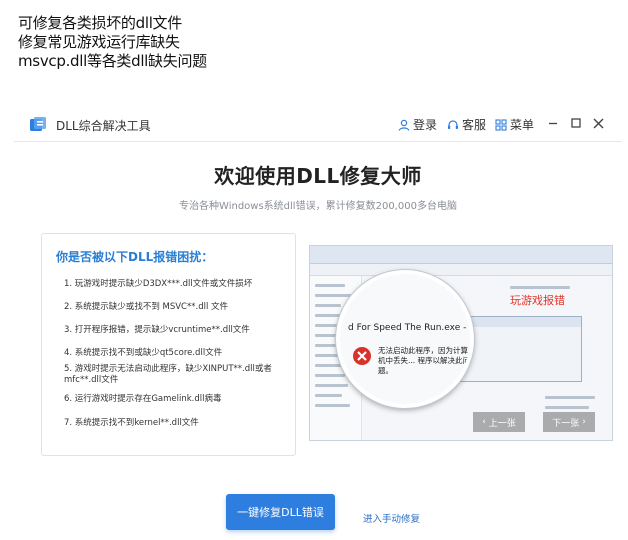 This screenshot has width=628, height=540. I want to click on maximize-icon, so click(576, 123).